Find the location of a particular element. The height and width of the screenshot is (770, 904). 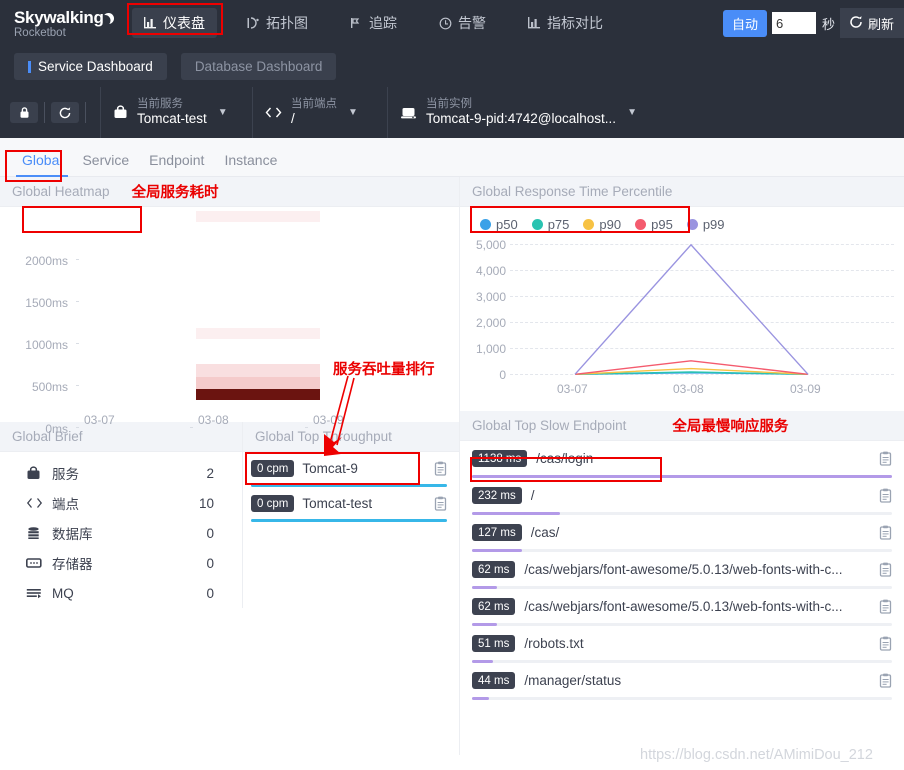

legend-item-p95: p95 is located at coordinates (654, 224).